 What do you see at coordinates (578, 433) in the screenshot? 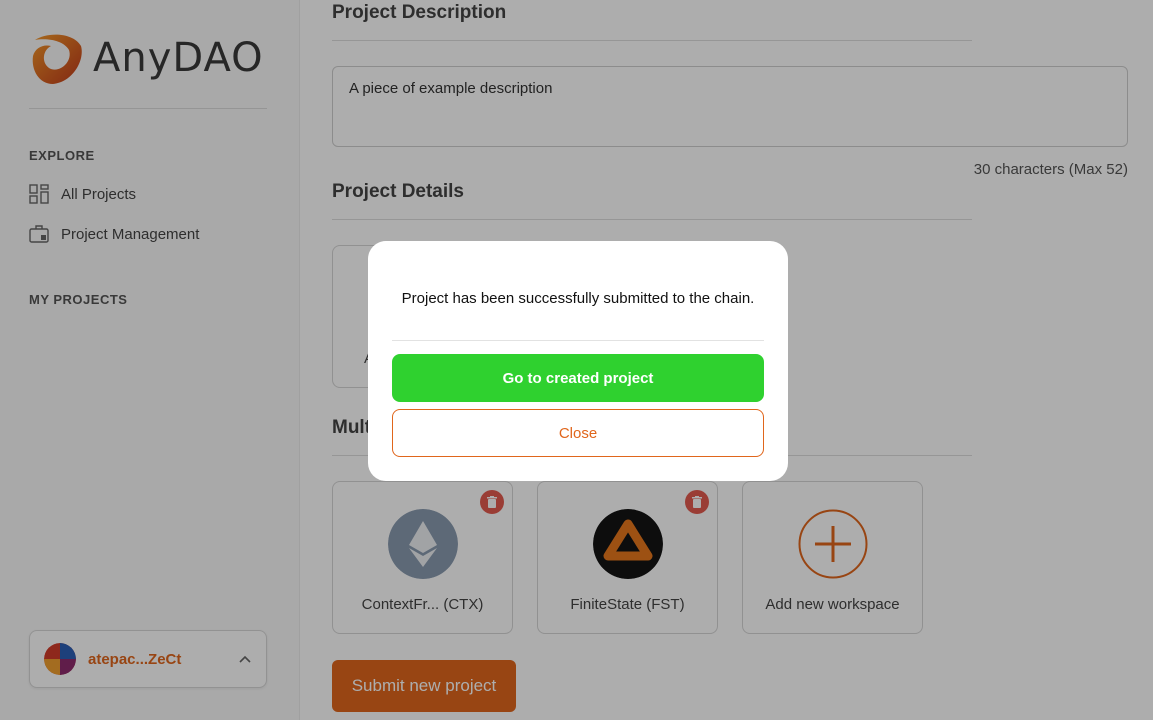
I see `close-button: Close` at bounding box center [578, 433].